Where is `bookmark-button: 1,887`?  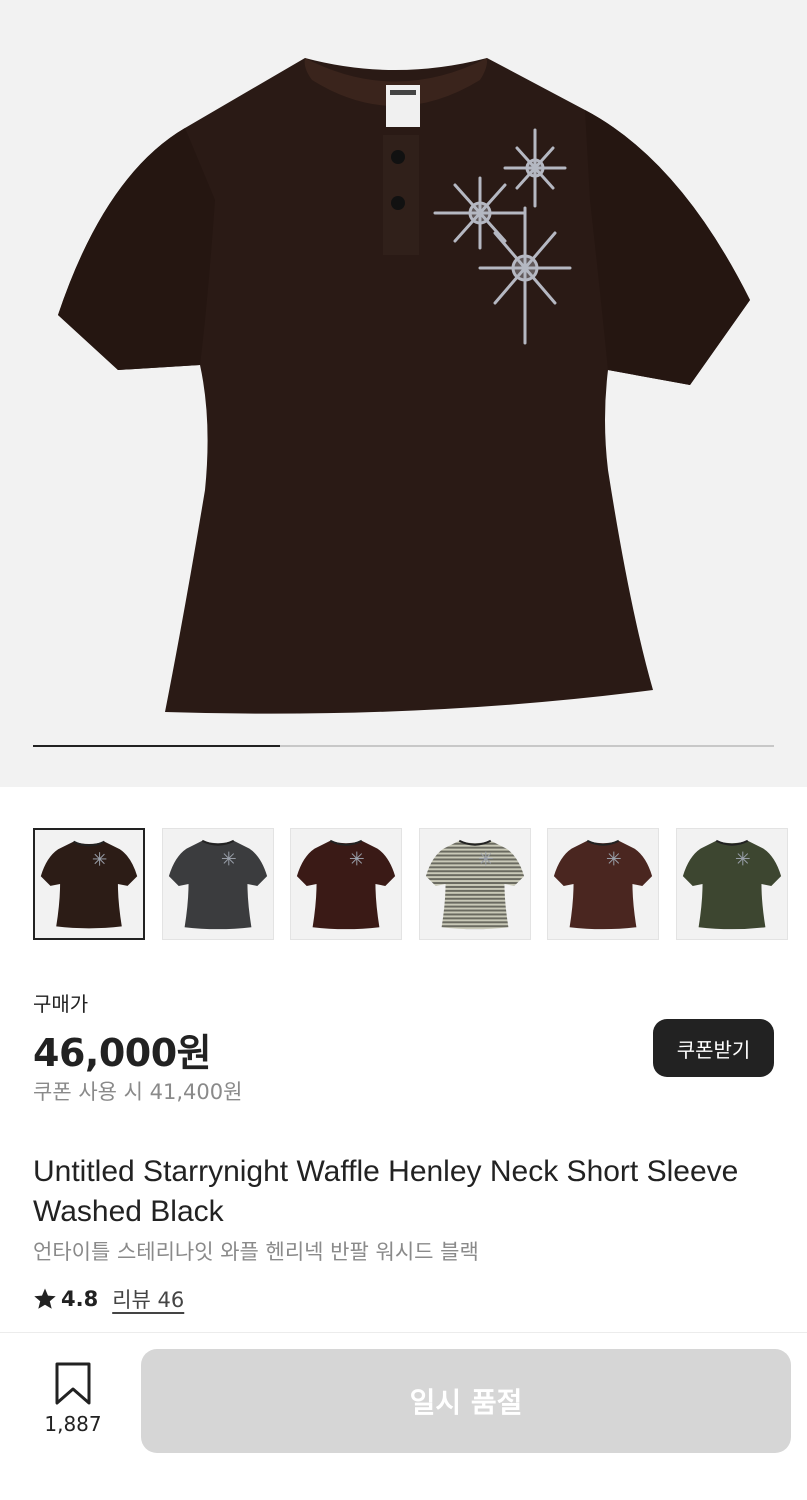
bookmark-button: 1,887 is located at coordinates (73, 1402).